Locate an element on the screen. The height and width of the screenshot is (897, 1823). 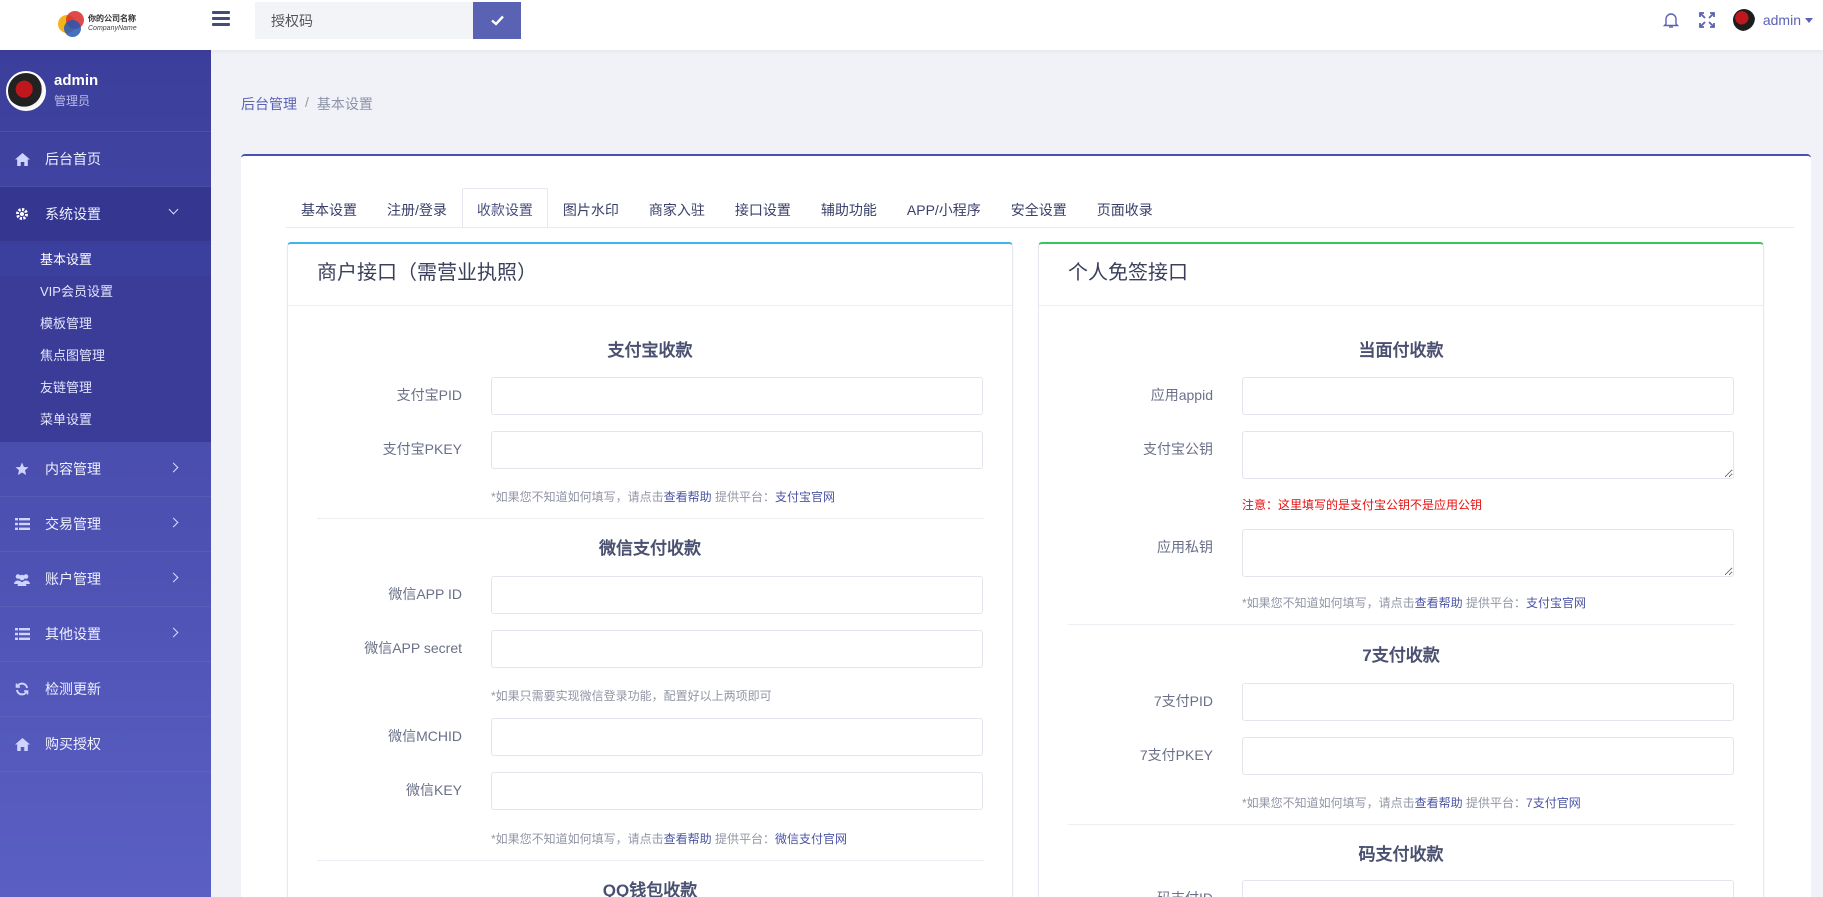
auth-submit-button is located at coordinates (497, 20).